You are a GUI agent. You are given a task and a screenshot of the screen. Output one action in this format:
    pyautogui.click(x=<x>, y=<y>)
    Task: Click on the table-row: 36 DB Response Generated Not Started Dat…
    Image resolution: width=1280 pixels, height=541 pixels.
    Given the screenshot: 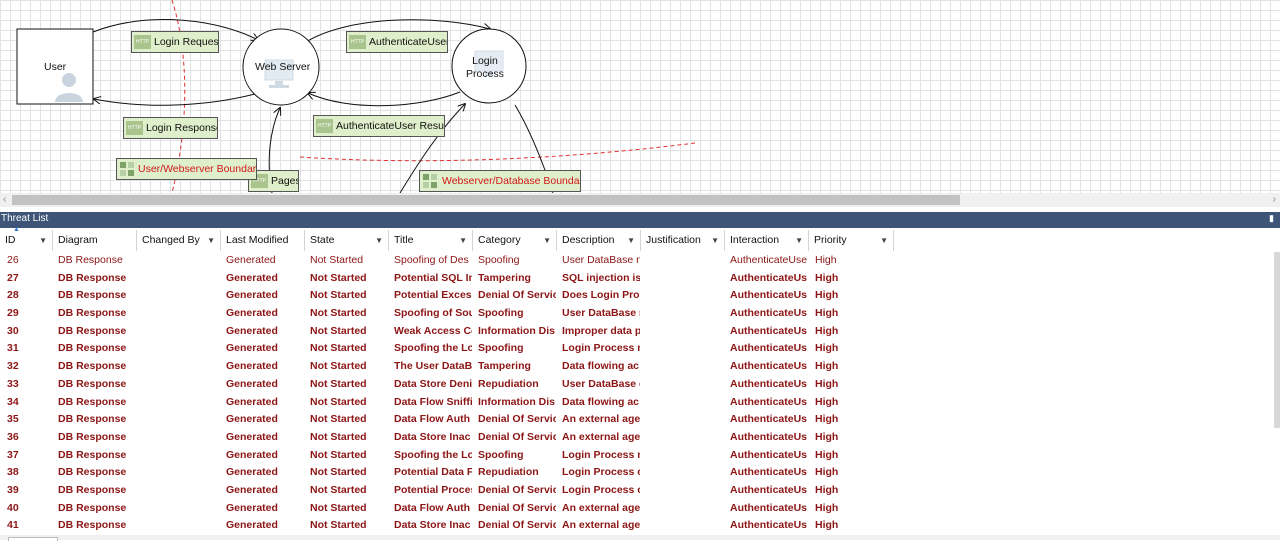 What is the action you would take?
    pyautogui.click(x=638, y=438)
    